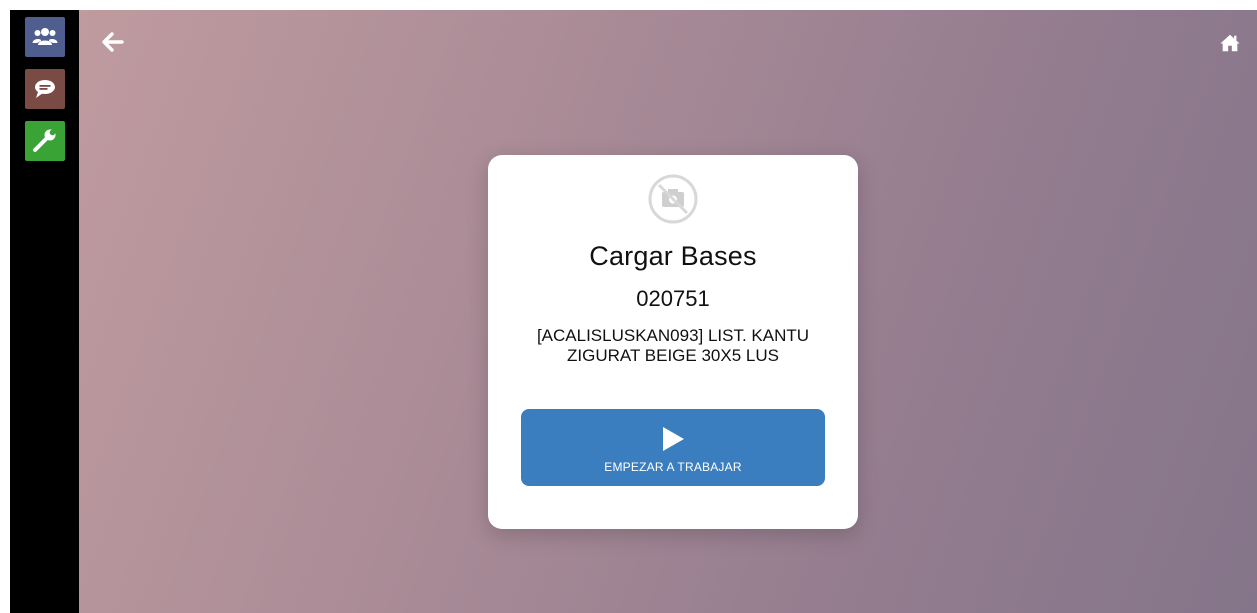 The image size is (1257, 613). Describe the element at coordinates (673, 298) in the screenshot. I see `card-code: 020751` at that location.